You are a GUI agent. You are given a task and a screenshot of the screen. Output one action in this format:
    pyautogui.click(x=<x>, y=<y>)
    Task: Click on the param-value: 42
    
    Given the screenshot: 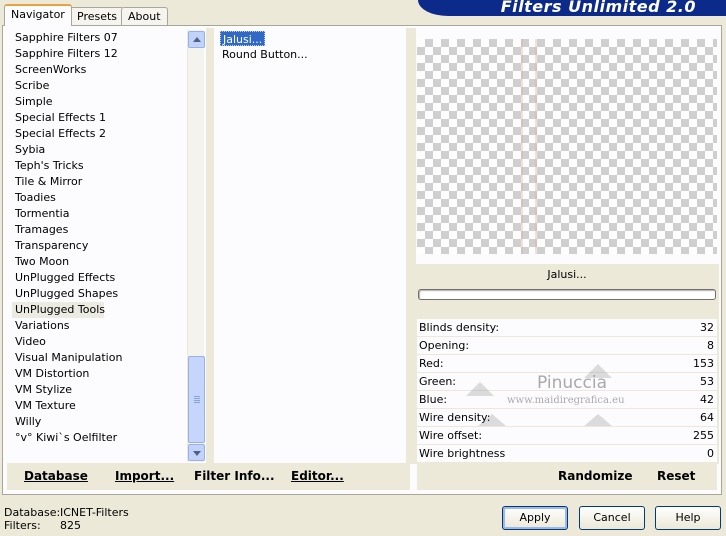 What is the action you would take?
    pyautogui.click(x=707, y=399)
    